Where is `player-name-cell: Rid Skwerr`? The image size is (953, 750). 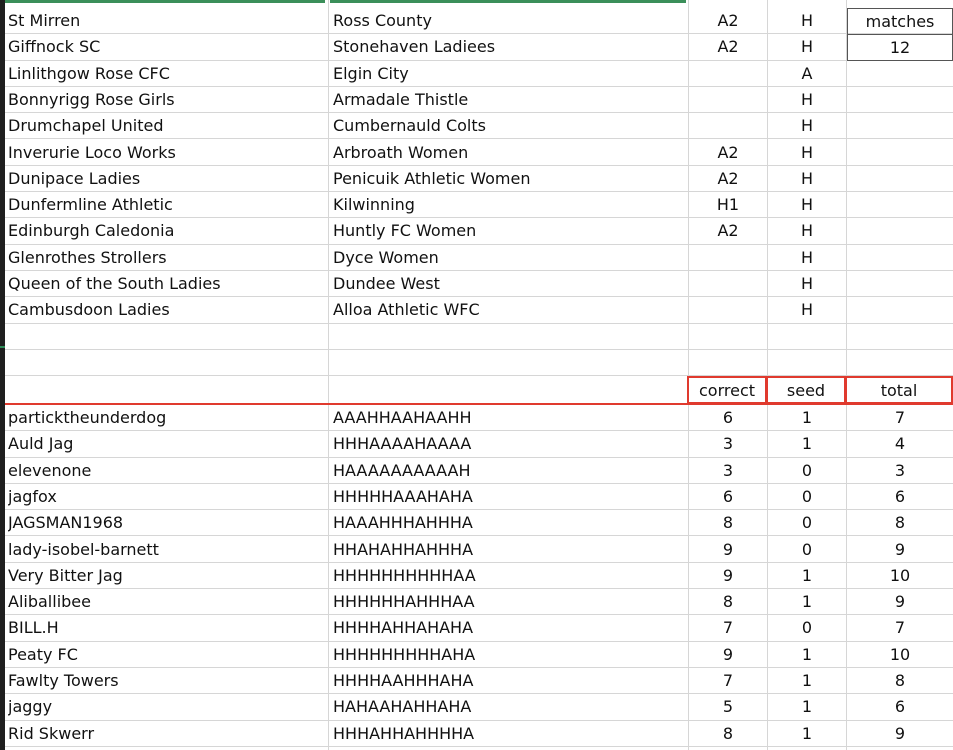
player-name-cell: Rid Skwerr is located at coordinates (168, 734).